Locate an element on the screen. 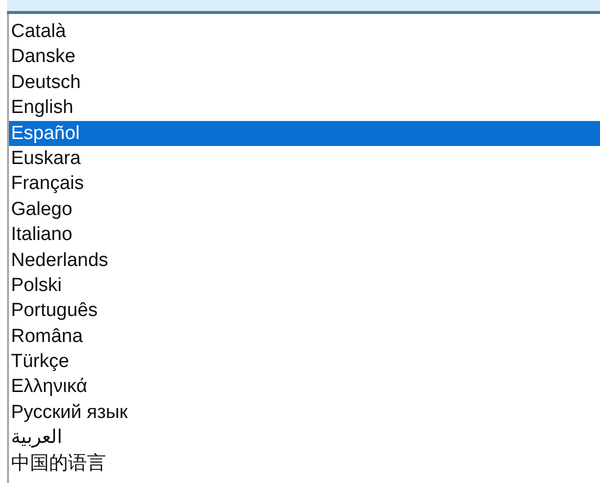 The width and height of the screenshot is (600, 483). list-item: Danske is located at coordinates (304, 57).